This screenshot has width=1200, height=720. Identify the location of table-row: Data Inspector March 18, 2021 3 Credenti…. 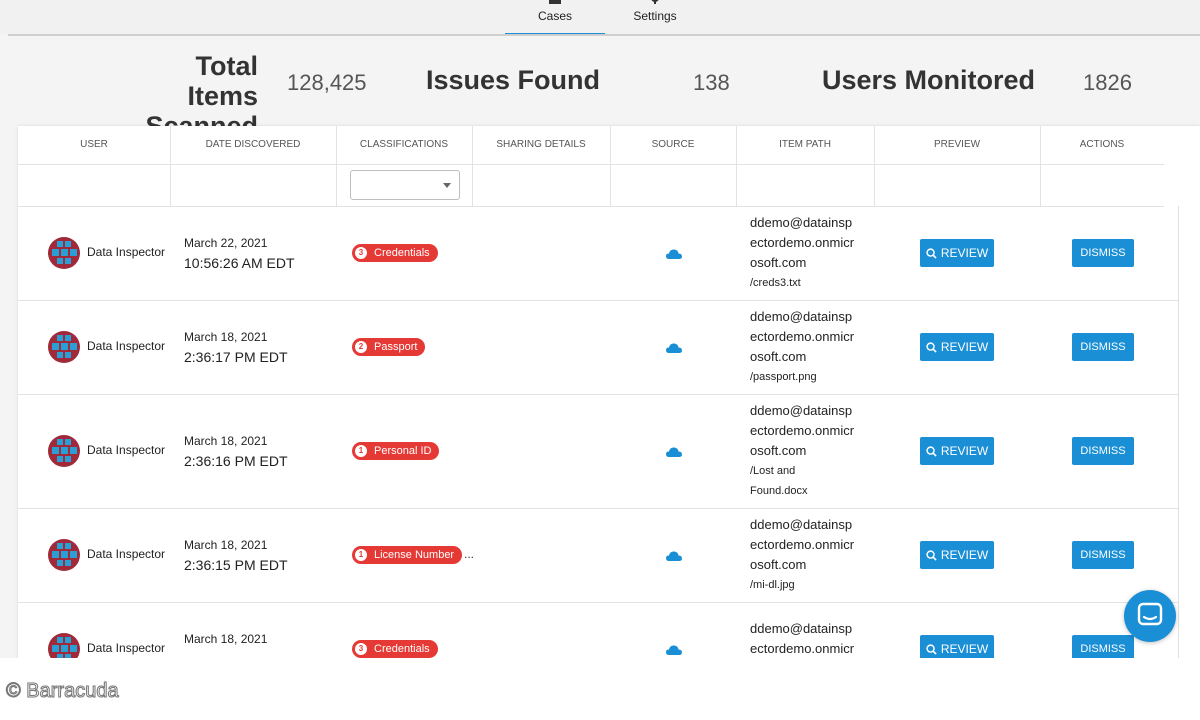
(598, 630).